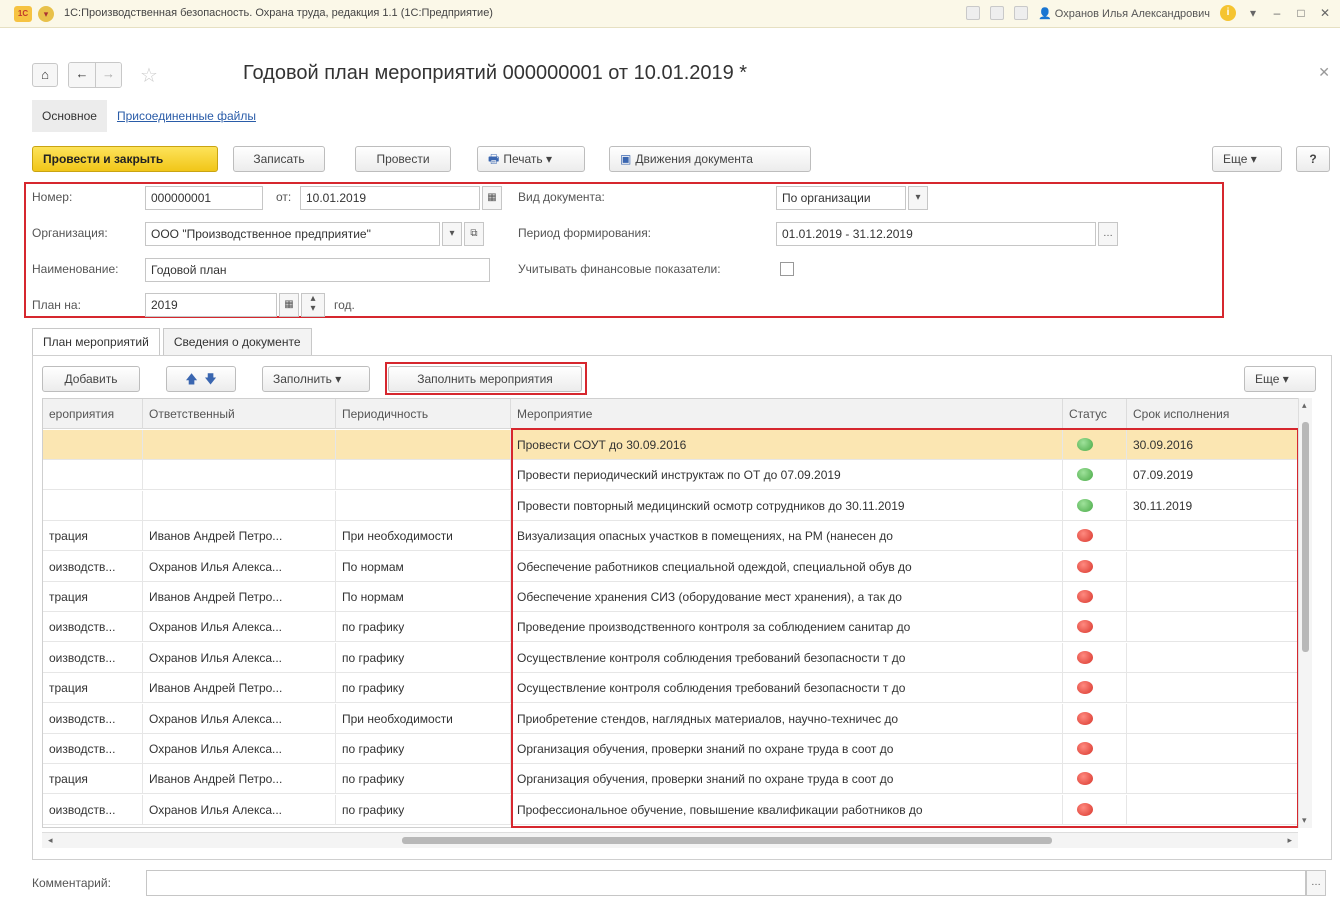  I want to click on scroll-right-icon: ▸, so click(1289, 840).